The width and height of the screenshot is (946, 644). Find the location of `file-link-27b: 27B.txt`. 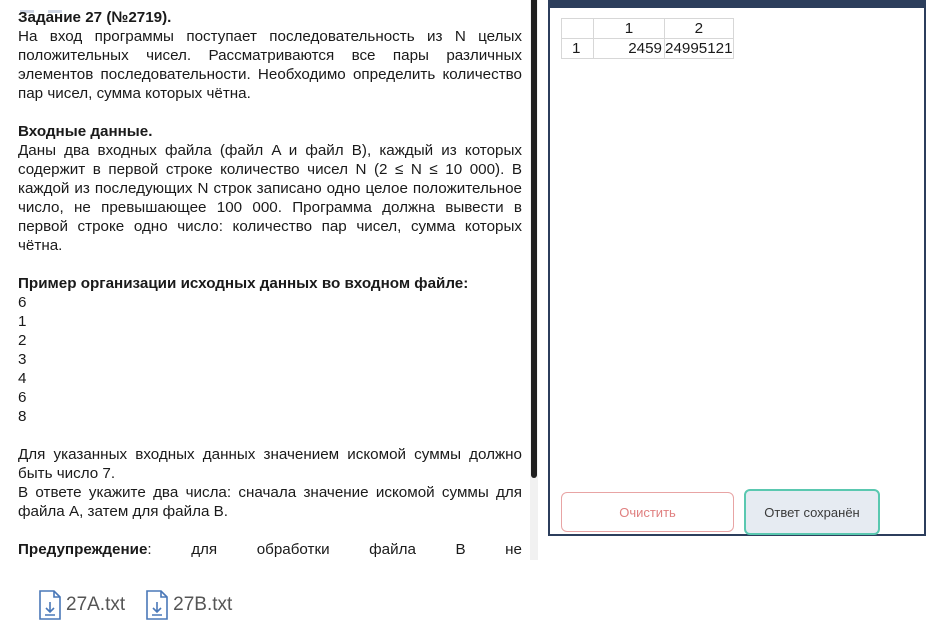

file-link-27b: 27B.txt is located at coordinates (188, 605).